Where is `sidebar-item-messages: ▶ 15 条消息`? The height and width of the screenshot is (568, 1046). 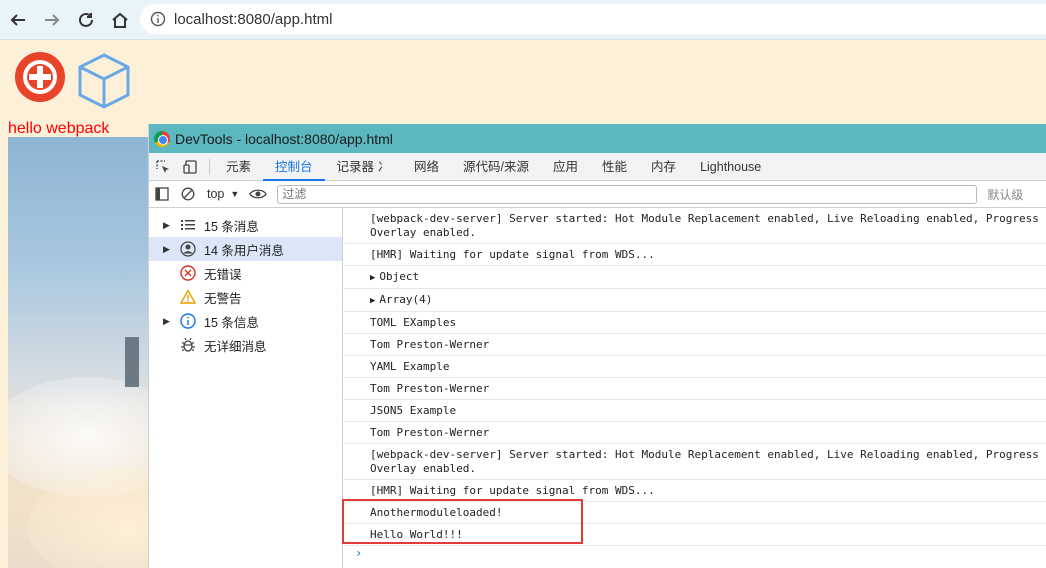
sidebar-item-messages: ▶ 15 条消息 is located at coordinates (245, 225).